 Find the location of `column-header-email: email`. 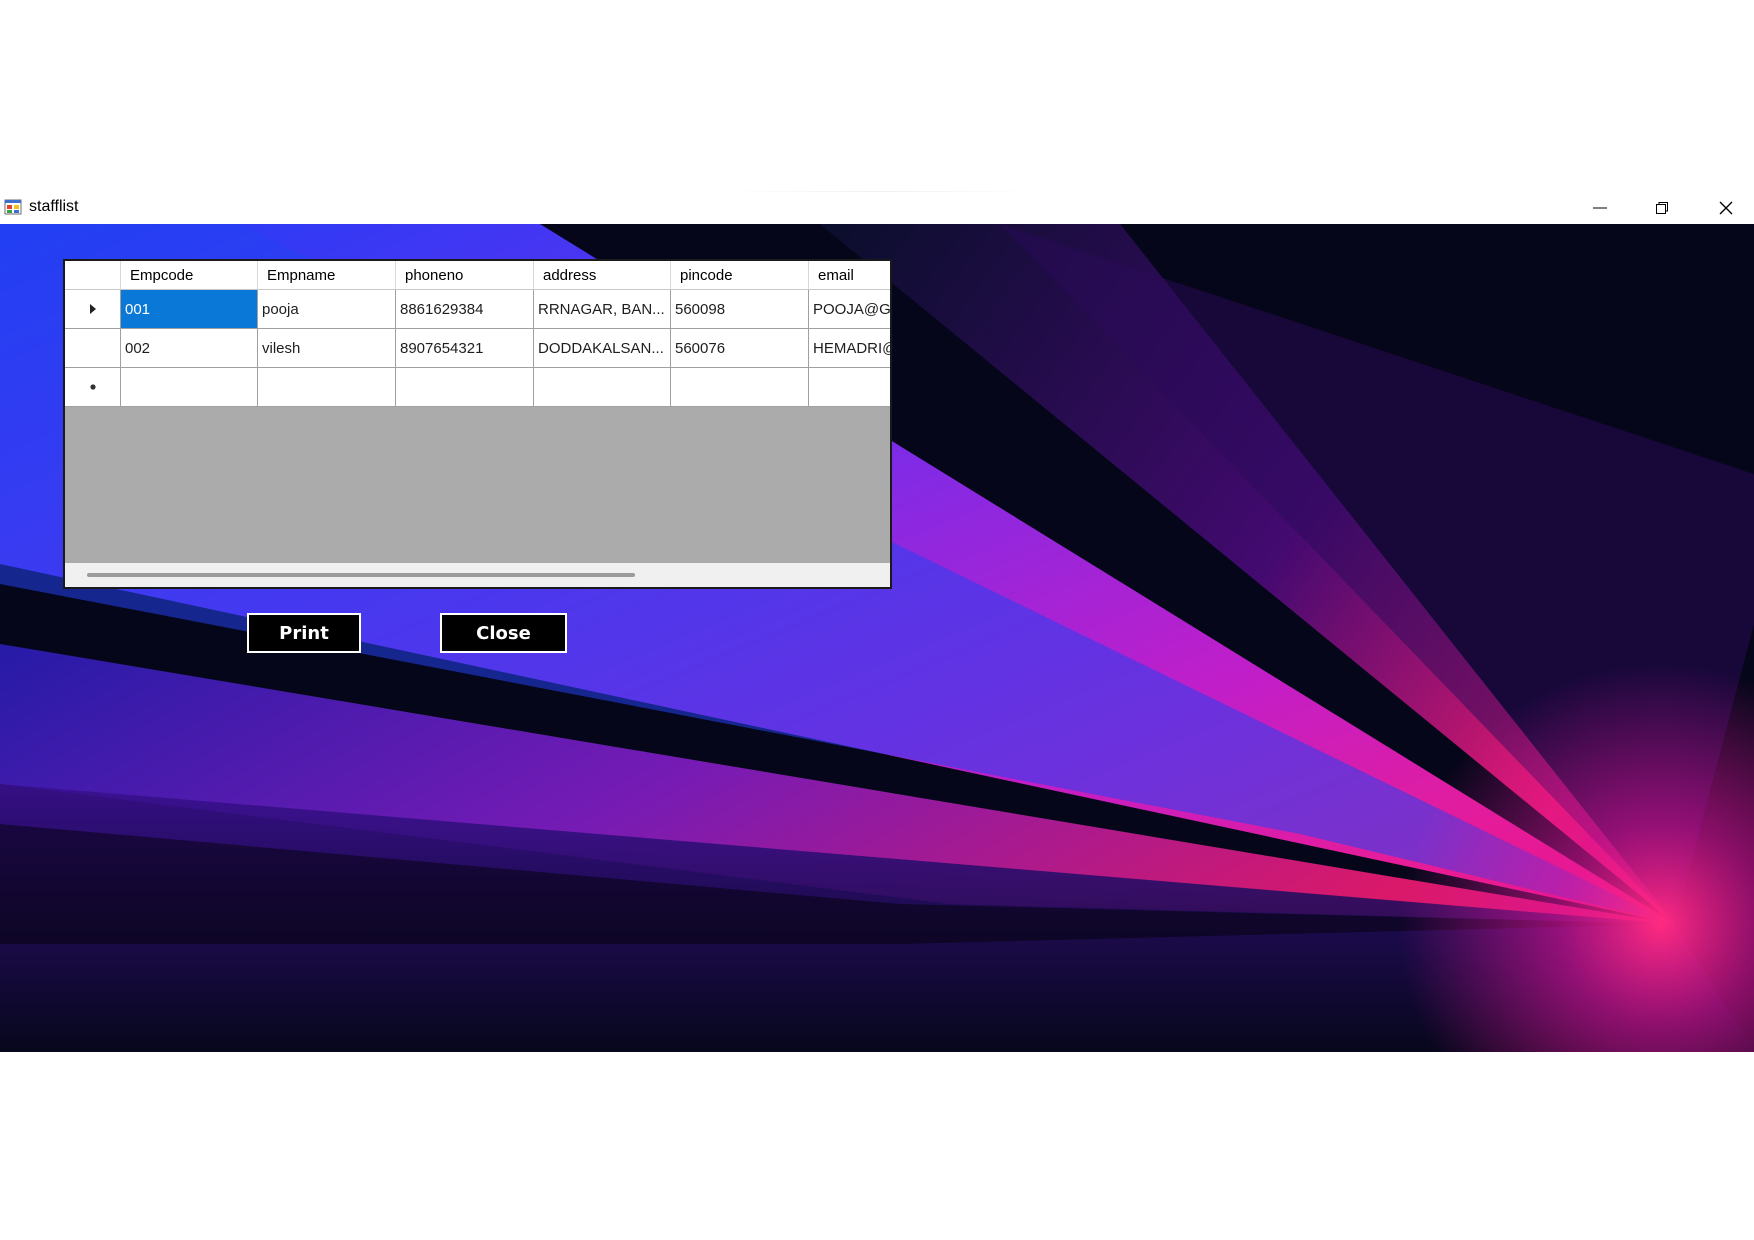

column-header-email: email is located at coordinates (849, 275).